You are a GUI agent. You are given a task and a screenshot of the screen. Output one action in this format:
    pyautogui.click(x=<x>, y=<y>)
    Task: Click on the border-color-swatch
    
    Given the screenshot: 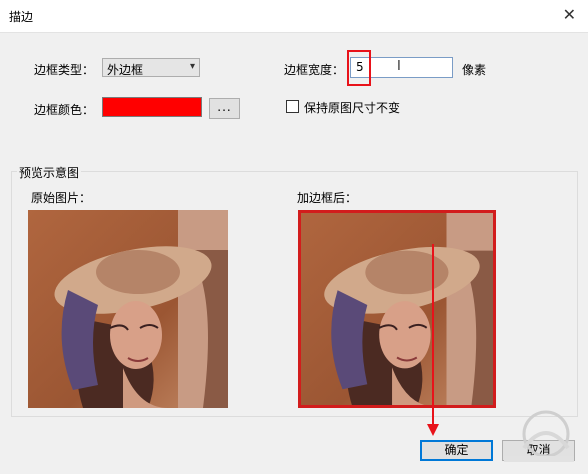 What is the action you would take?
    pyautogui.click(x=152, y=107)
    